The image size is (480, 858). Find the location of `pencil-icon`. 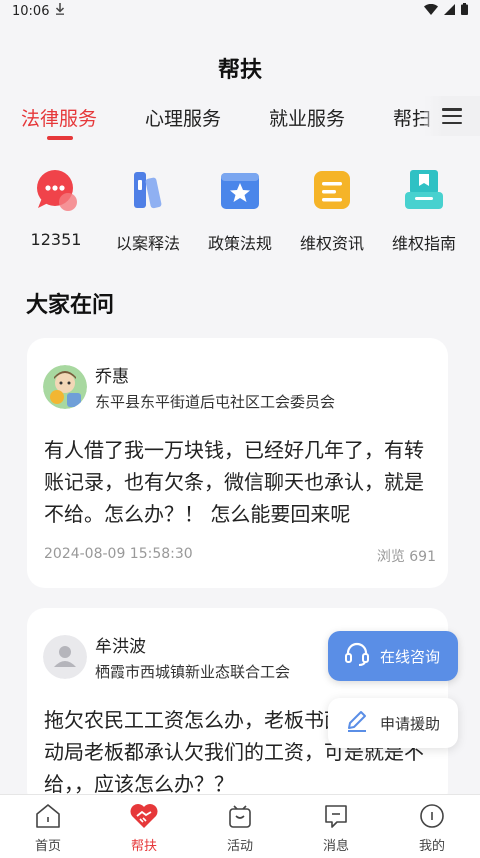

pencil-icon is located at coordinates (357, 723).